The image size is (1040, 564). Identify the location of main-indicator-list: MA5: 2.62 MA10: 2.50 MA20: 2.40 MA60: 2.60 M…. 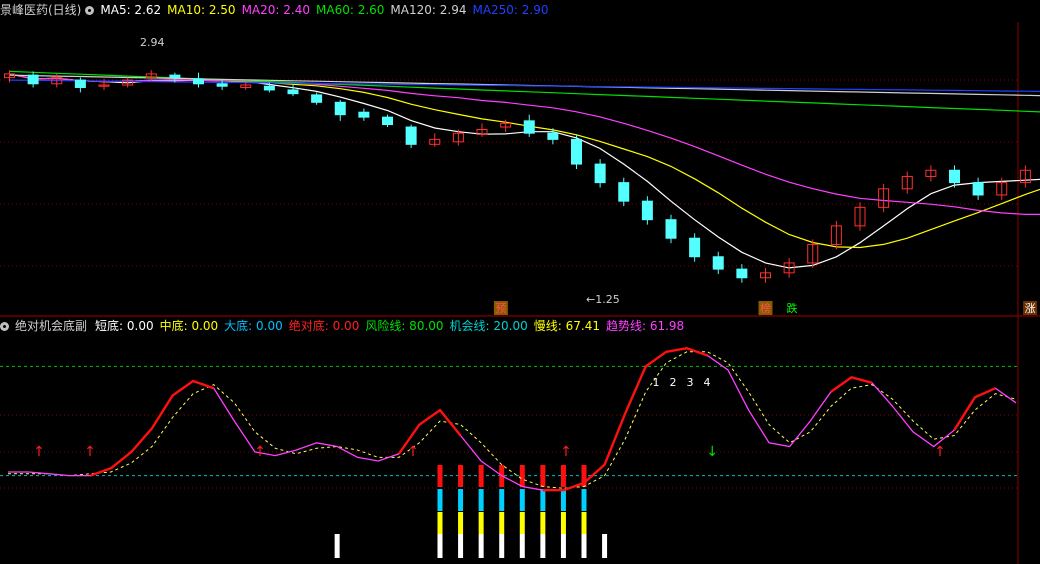
(327, 10).